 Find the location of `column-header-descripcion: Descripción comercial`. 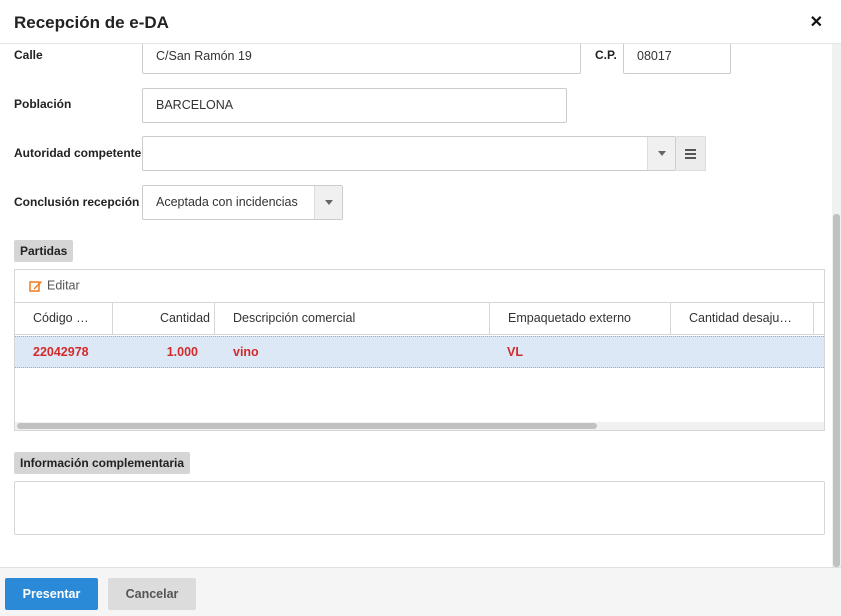

column-header-descripcion: Descripción comercial is located at coordinates (352, 318).